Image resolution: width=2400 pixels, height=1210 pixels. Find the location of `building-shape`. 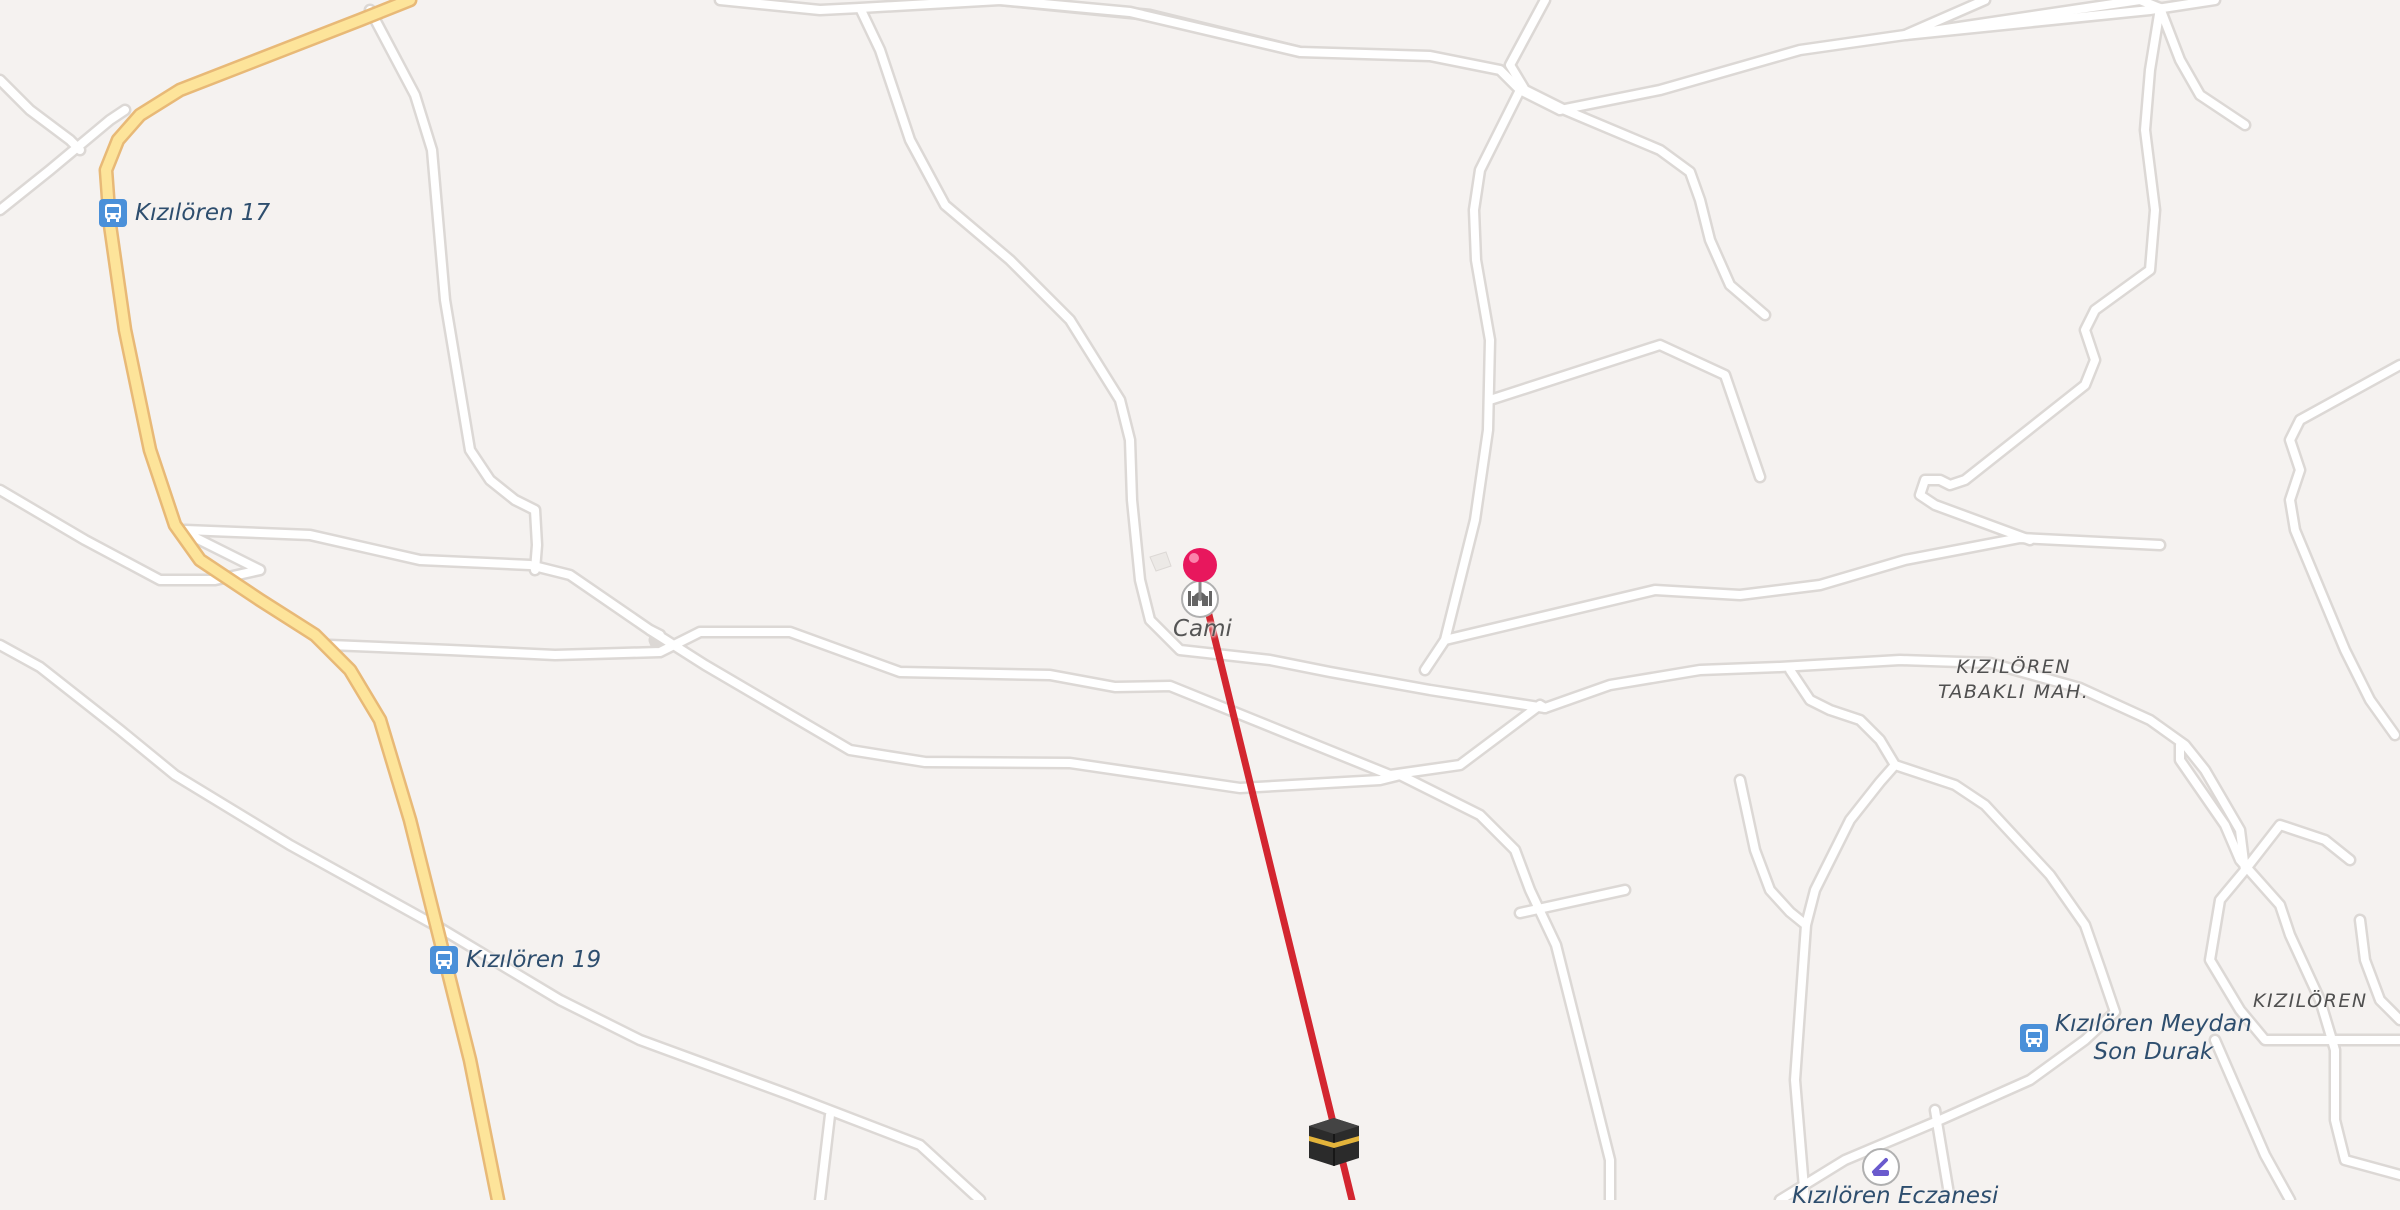

building-shape is located at coordinates (1160, 561).